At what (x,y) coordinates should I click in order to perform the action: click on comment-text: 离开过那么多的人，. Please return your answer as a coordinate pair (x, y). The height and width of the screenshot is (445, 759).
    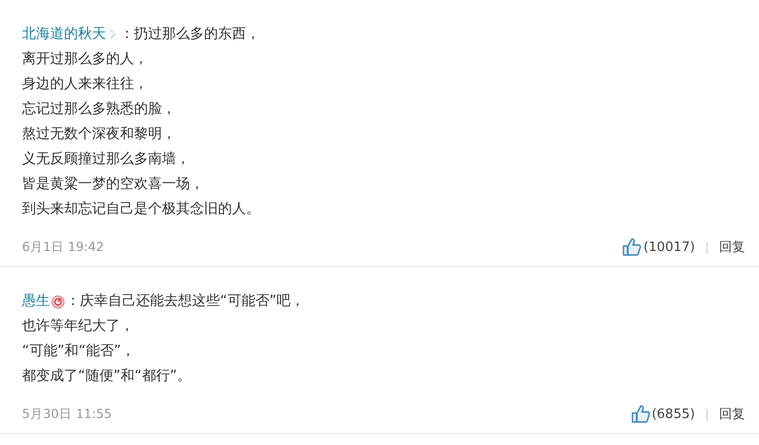
    Looking at the image, I should click on (85, 59).